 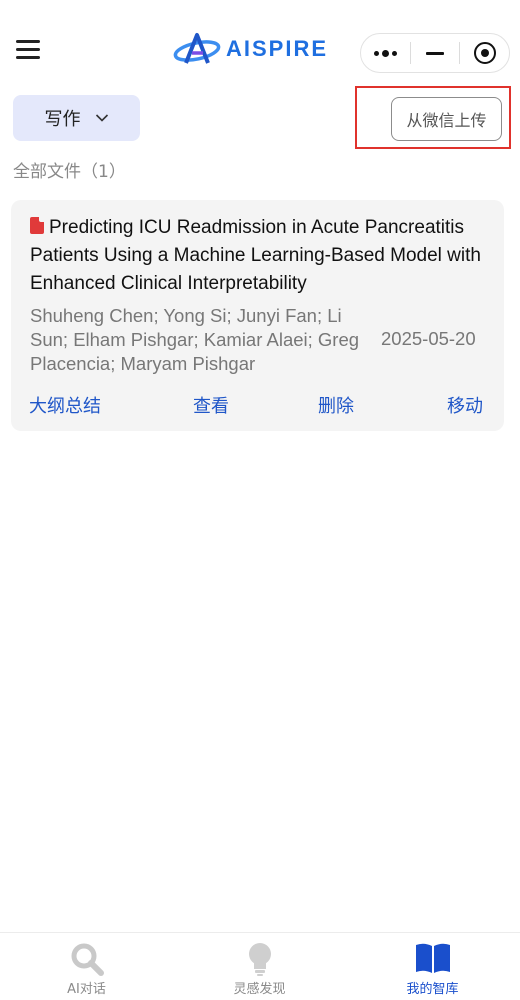 I want to click on top-bar: AISPIRE, so click(x=260, y=46).